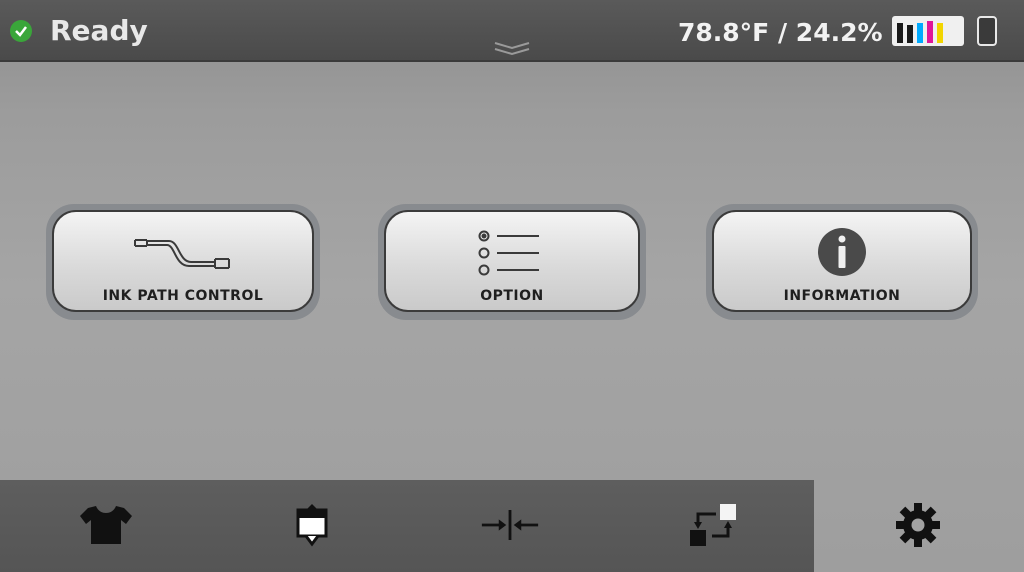  I want to click on tshirt-icon, so click(106, 525).